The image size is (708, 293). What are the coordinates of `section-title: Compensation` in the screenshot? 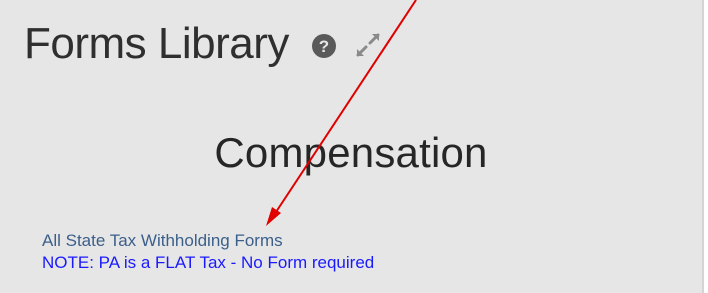 It's located at (351, 152).